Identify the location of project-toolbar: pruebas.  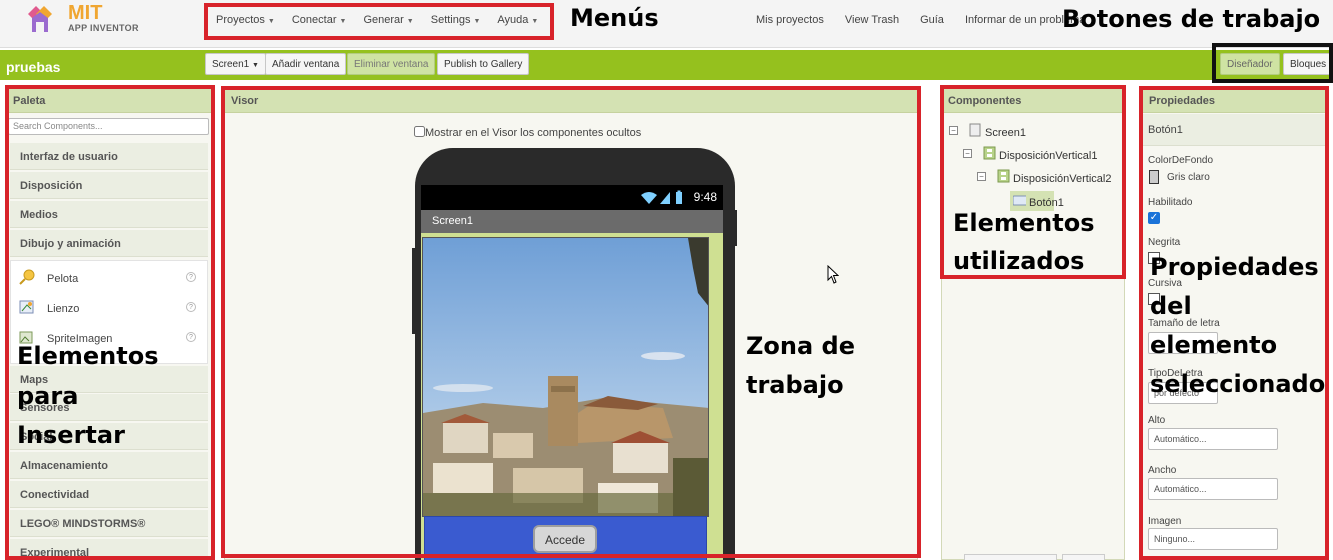
(666, 65).